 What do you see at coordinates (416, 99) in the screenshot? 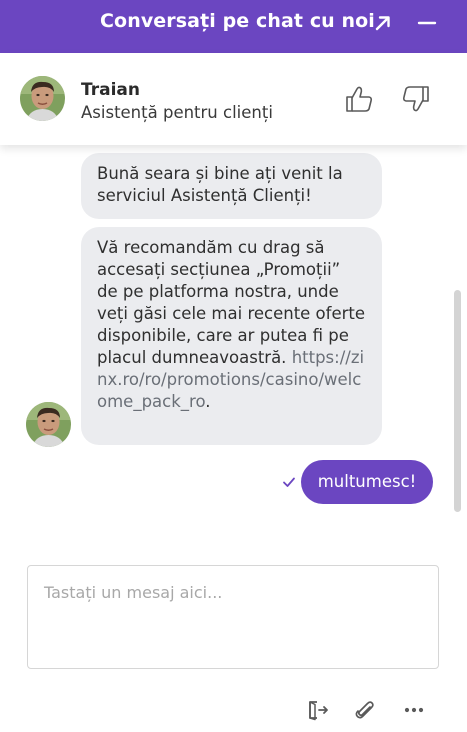
I see `thumbs-down-icon` at bounding box center [416, 99].